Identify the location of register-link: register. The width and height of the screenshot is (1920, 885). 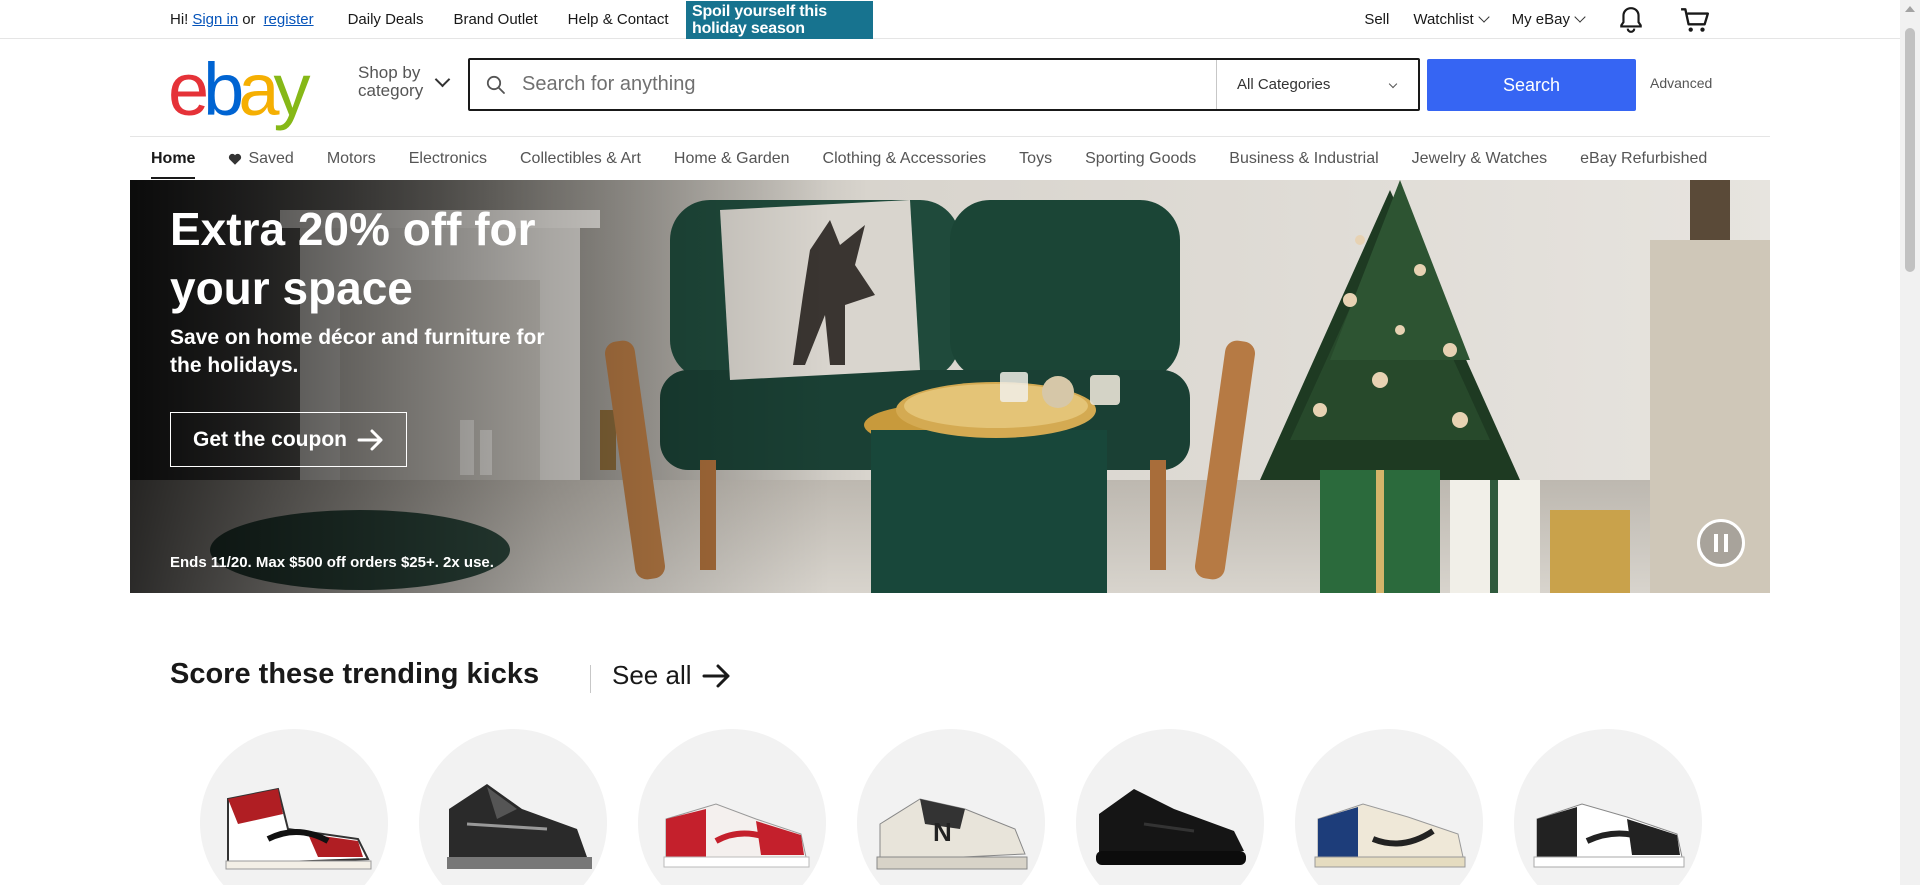
(289, 19).